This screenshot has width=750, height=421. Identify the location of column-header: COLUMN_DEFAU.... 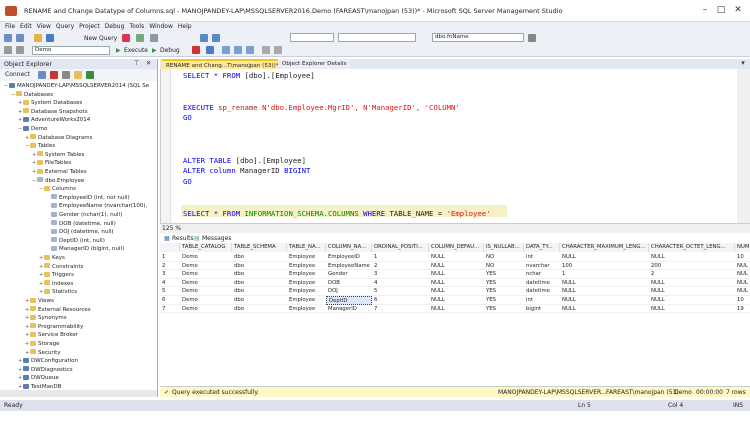
(456, 247).